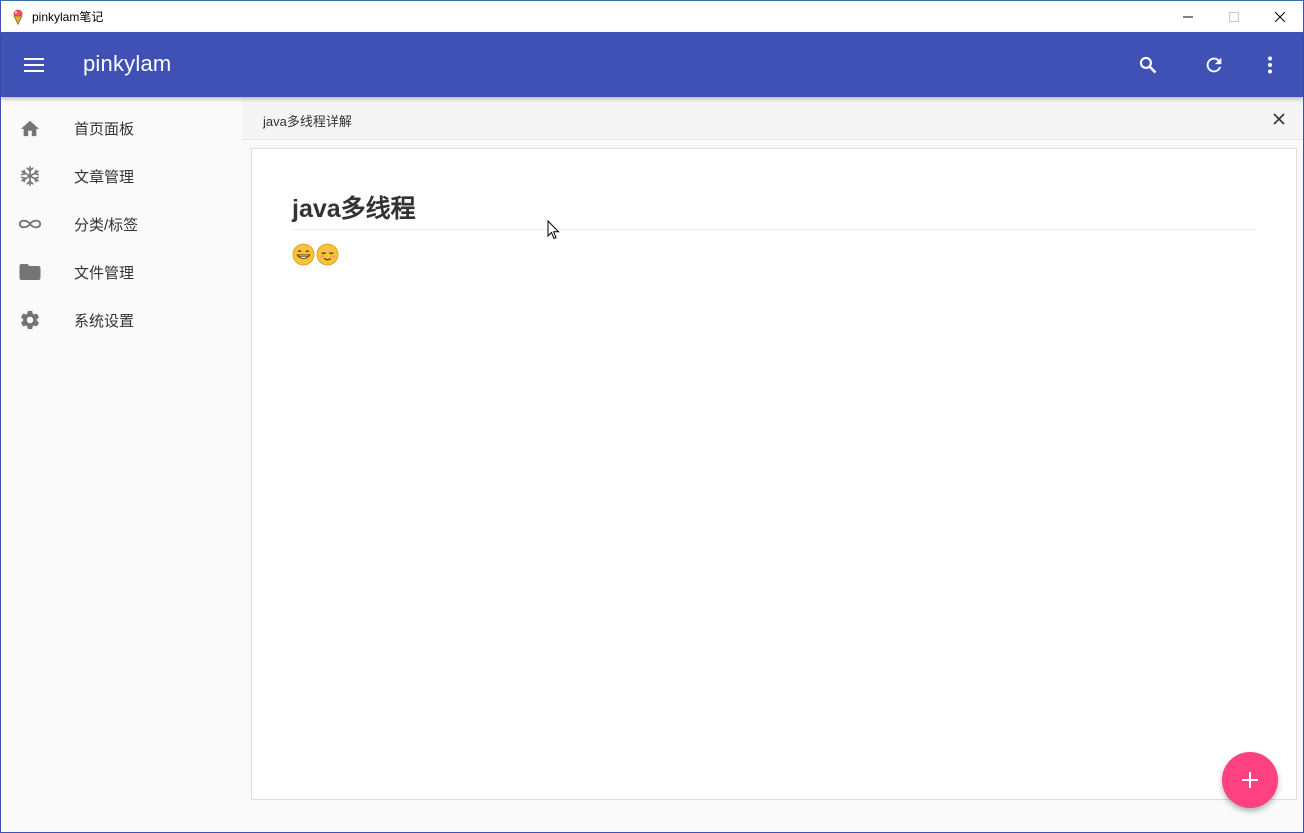  What do you see at coordinates (774, 209) in the screenshot?
I see `document-heading: java多线程` at bounding box center [774, 209].